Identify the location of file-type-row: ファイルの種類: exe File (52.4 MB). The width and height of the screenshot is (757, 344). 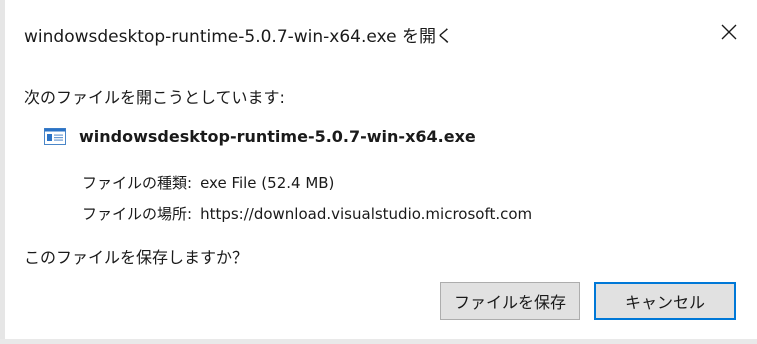
(208, 182).